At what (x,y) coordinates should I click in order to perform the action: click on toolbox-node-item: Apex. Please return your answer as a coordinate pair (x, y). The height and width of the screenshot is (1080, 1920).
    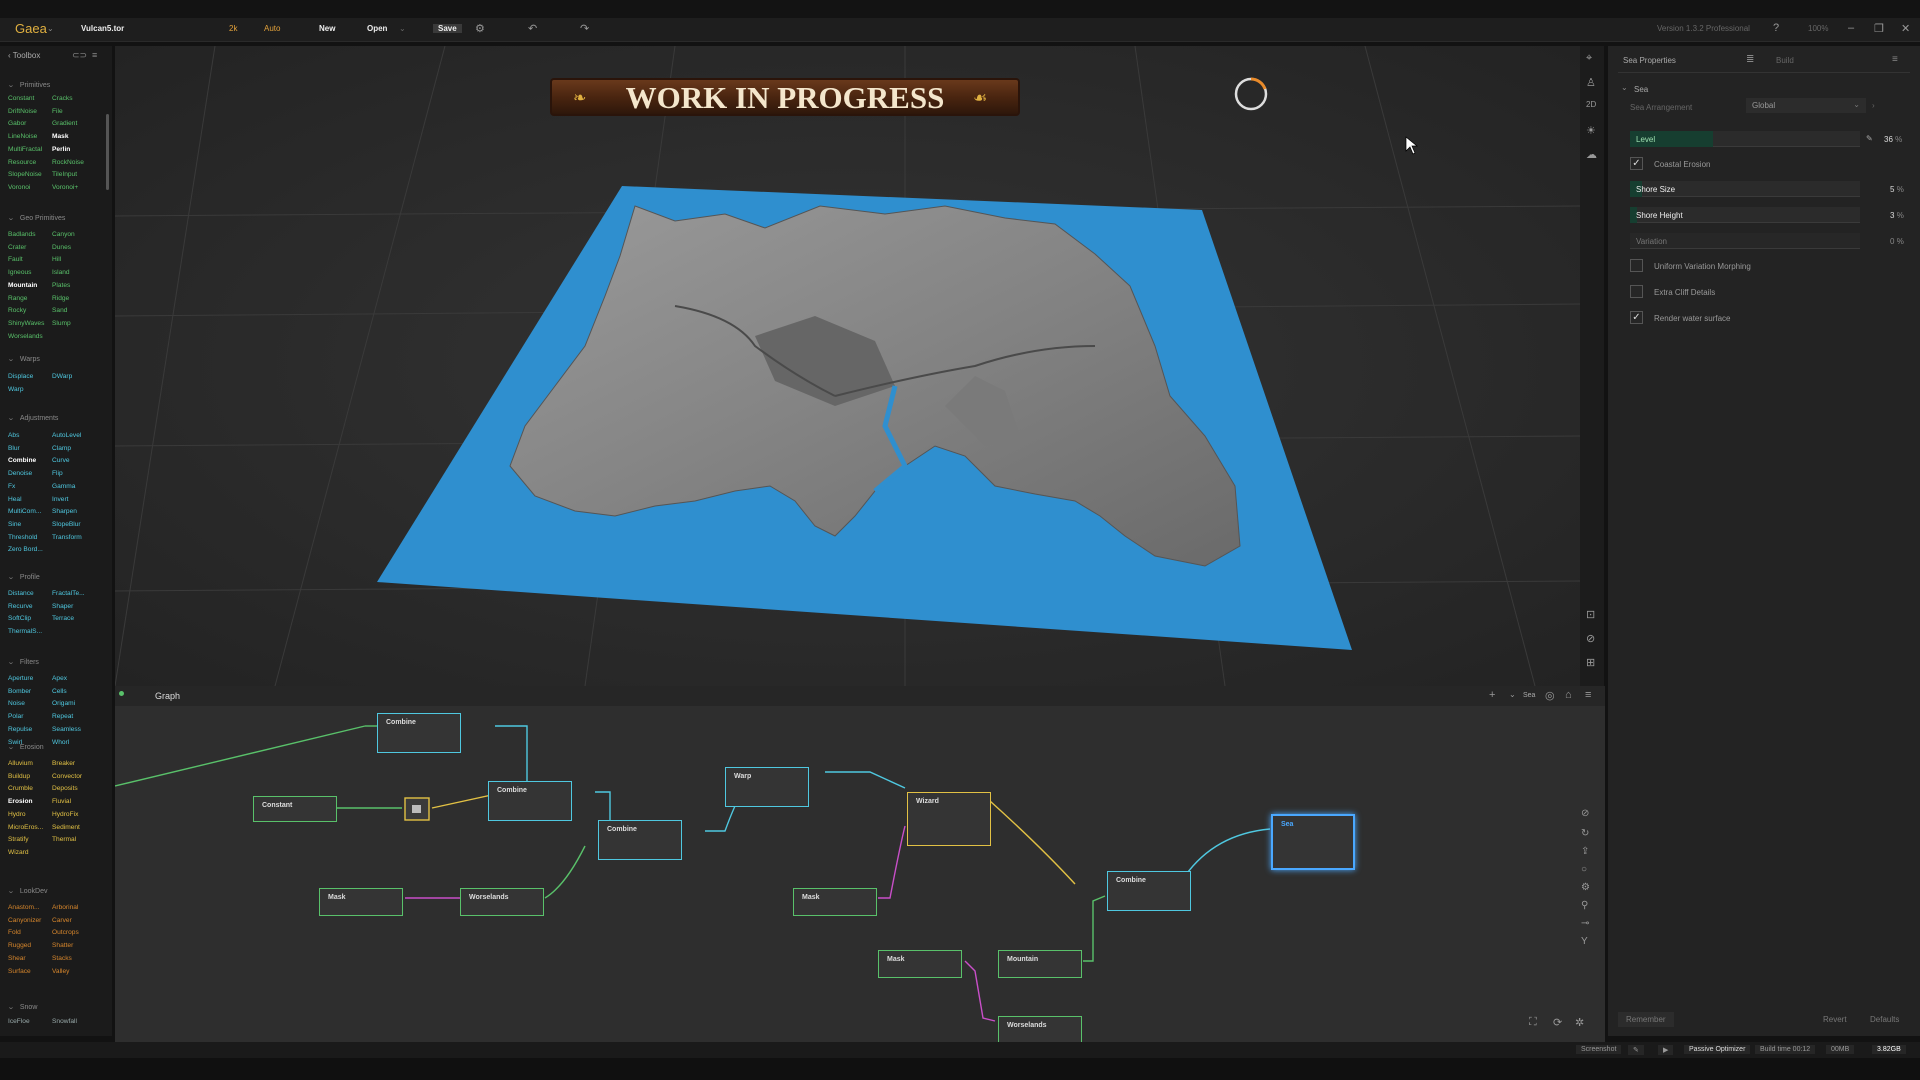
    Looking at the image, I should click on (59, 679).